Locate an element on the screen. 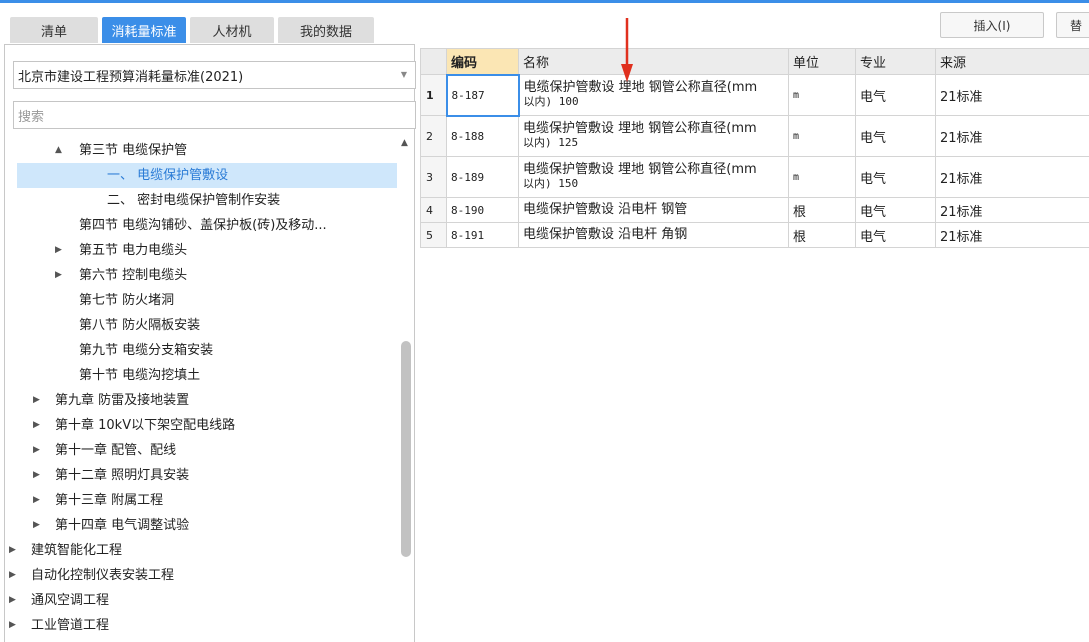  tree-item: 第十节 电缆沟挖填土 is located at coordinates (207, 375).